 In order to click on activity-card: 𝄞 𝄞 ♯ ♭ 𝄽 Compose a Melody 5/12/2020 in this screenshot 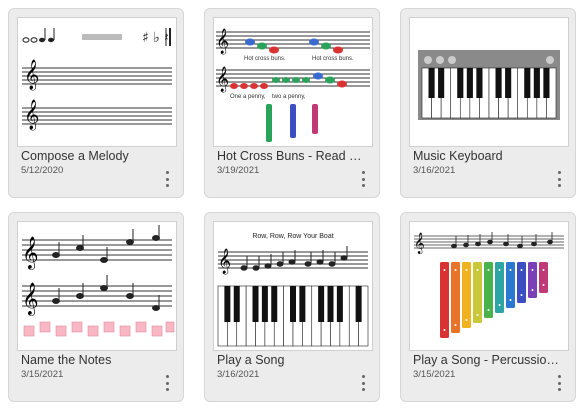, I will do `click(96, 103)`.